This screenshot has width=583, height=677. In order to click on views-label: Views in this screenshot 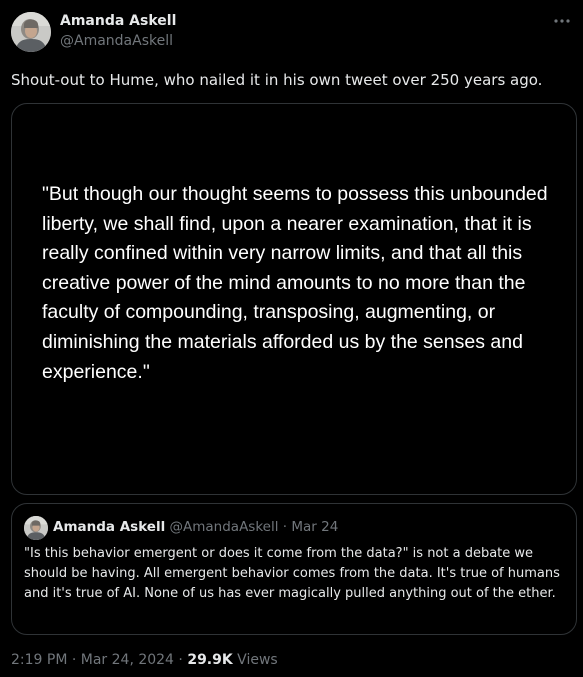, I will do `click(257, 660)`.